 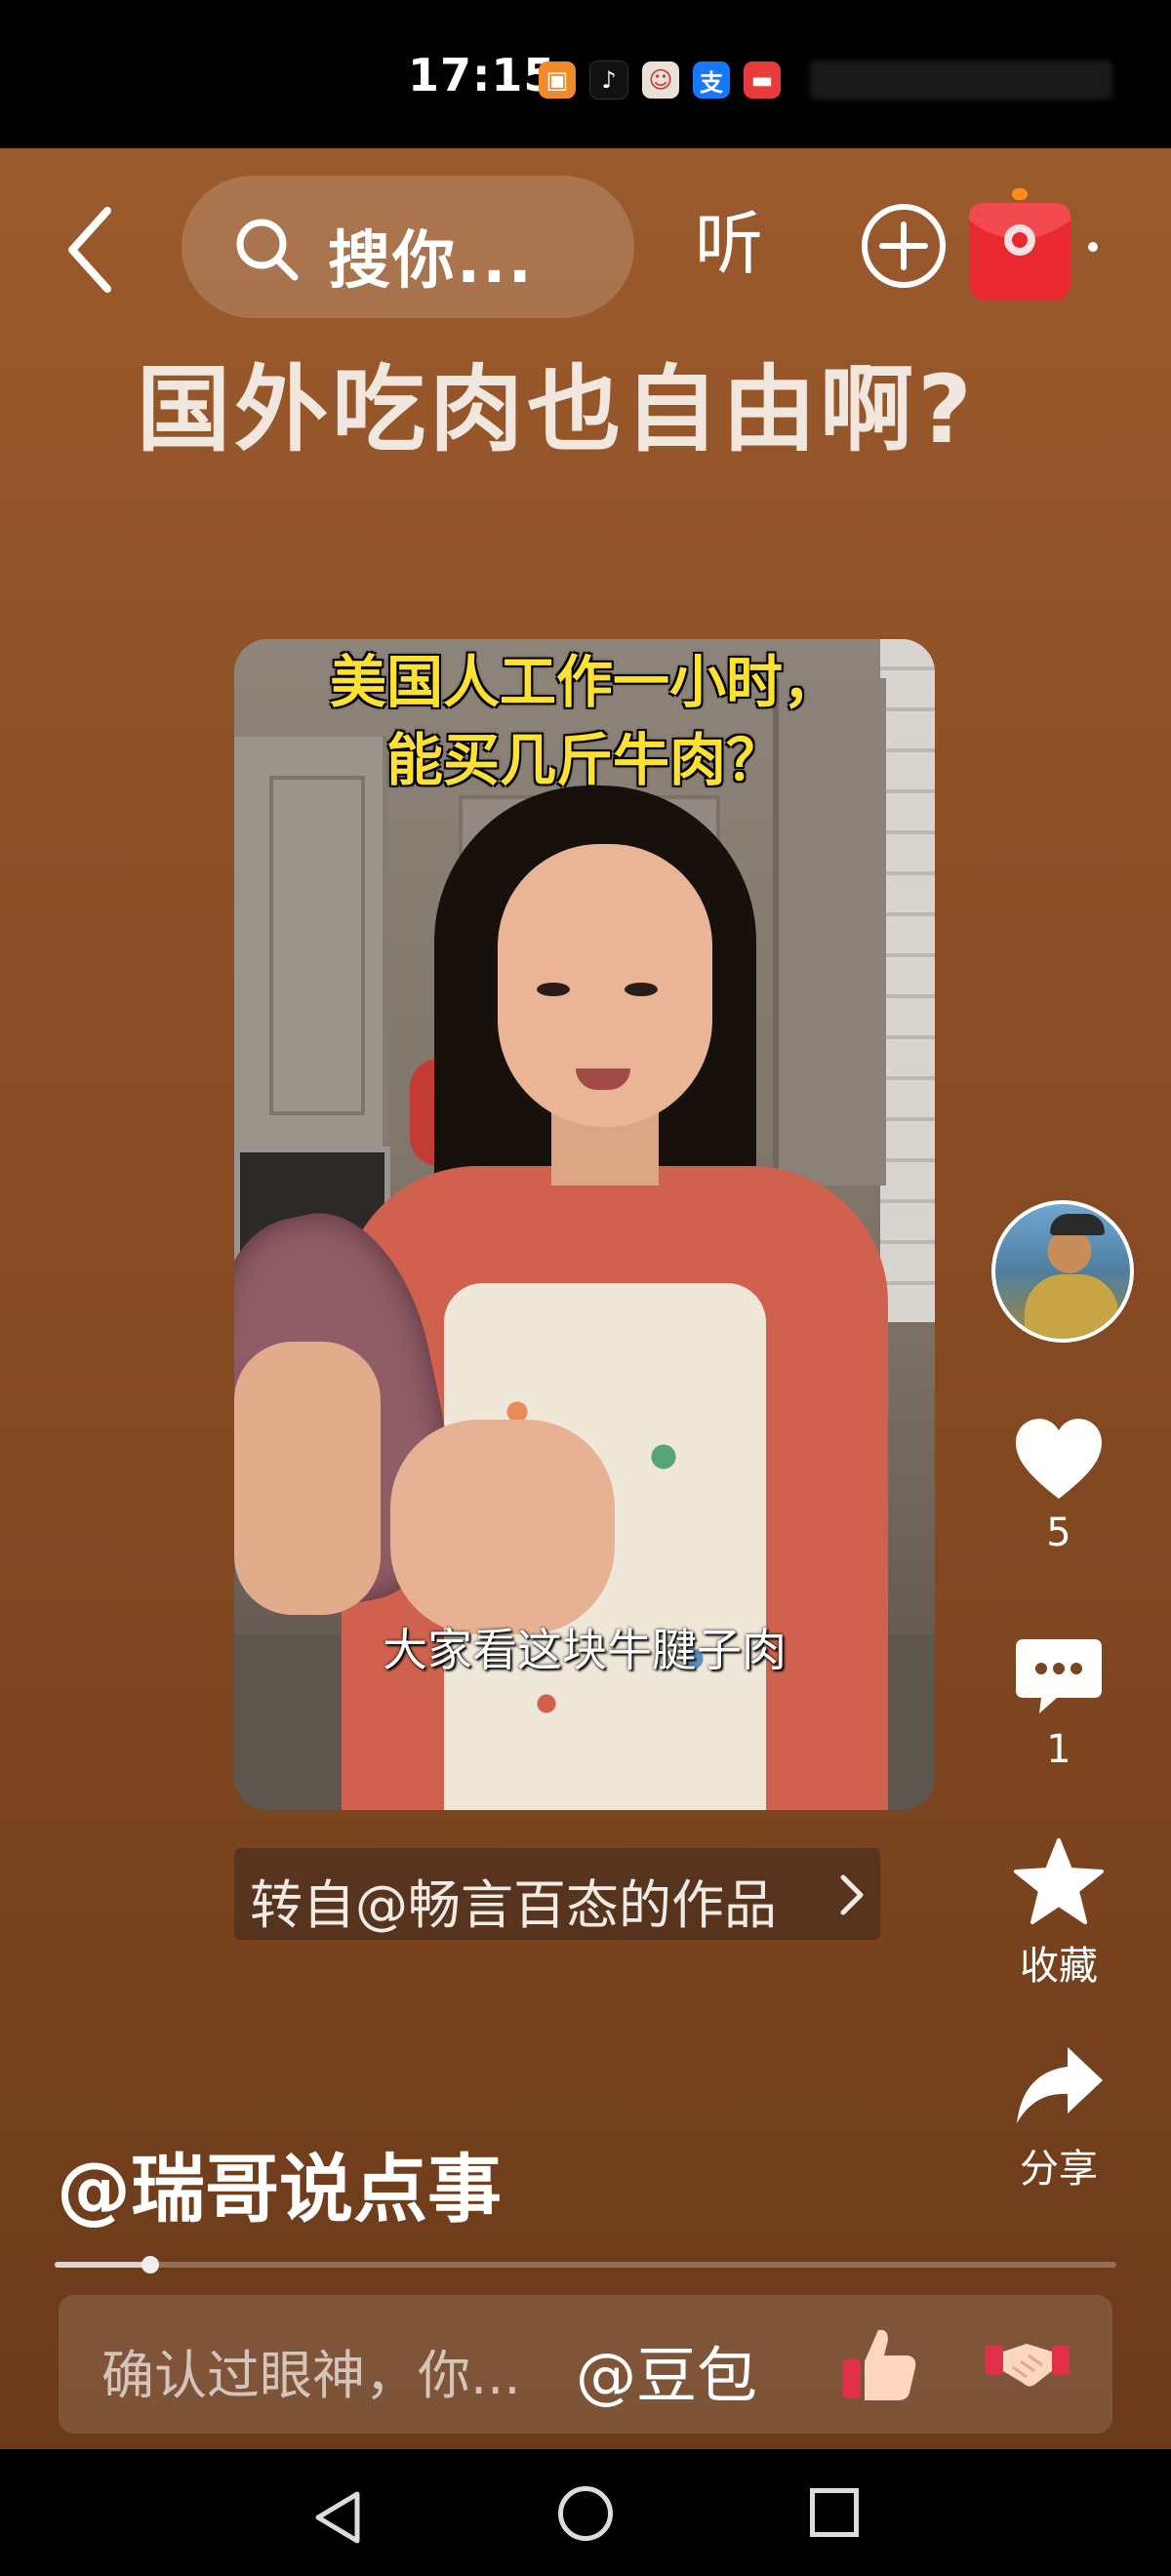 What do you see at coordinates (267, 250) in the screenshot?
I see `search-icon` at bounding box center [267, 250].